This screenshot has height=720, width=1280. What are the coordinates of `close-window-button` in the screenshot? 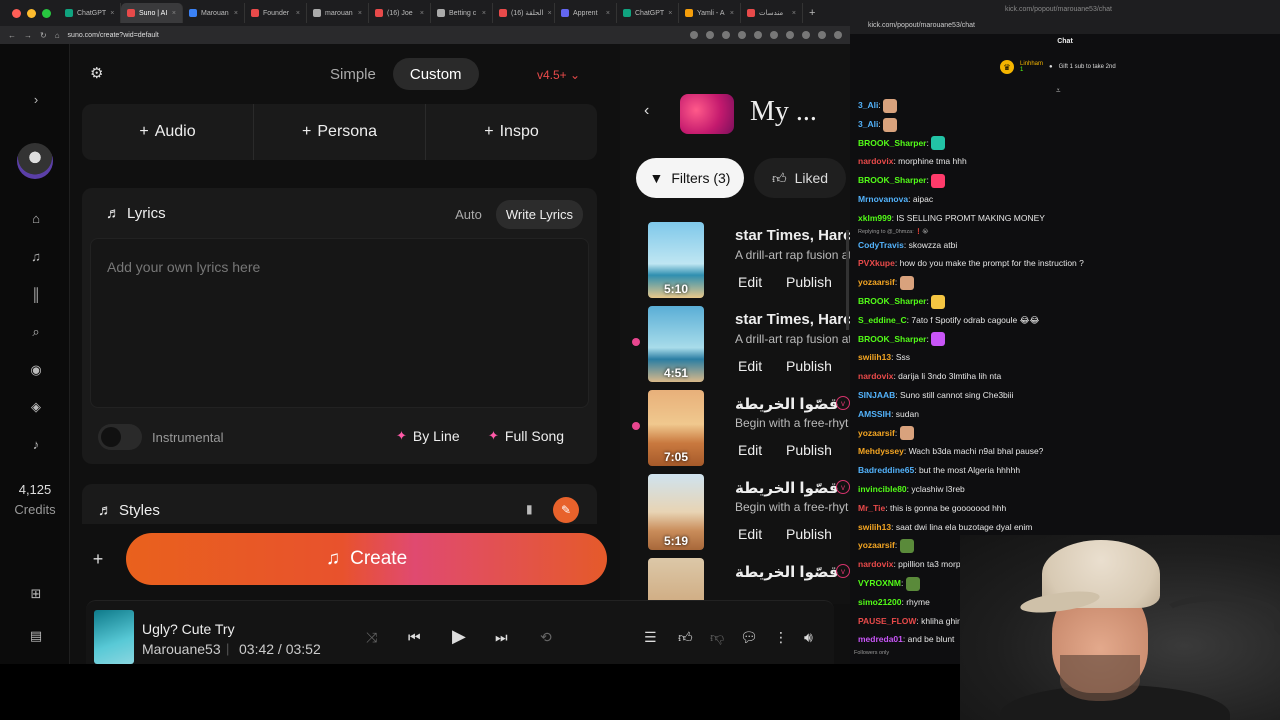 It's located at (16, 13).